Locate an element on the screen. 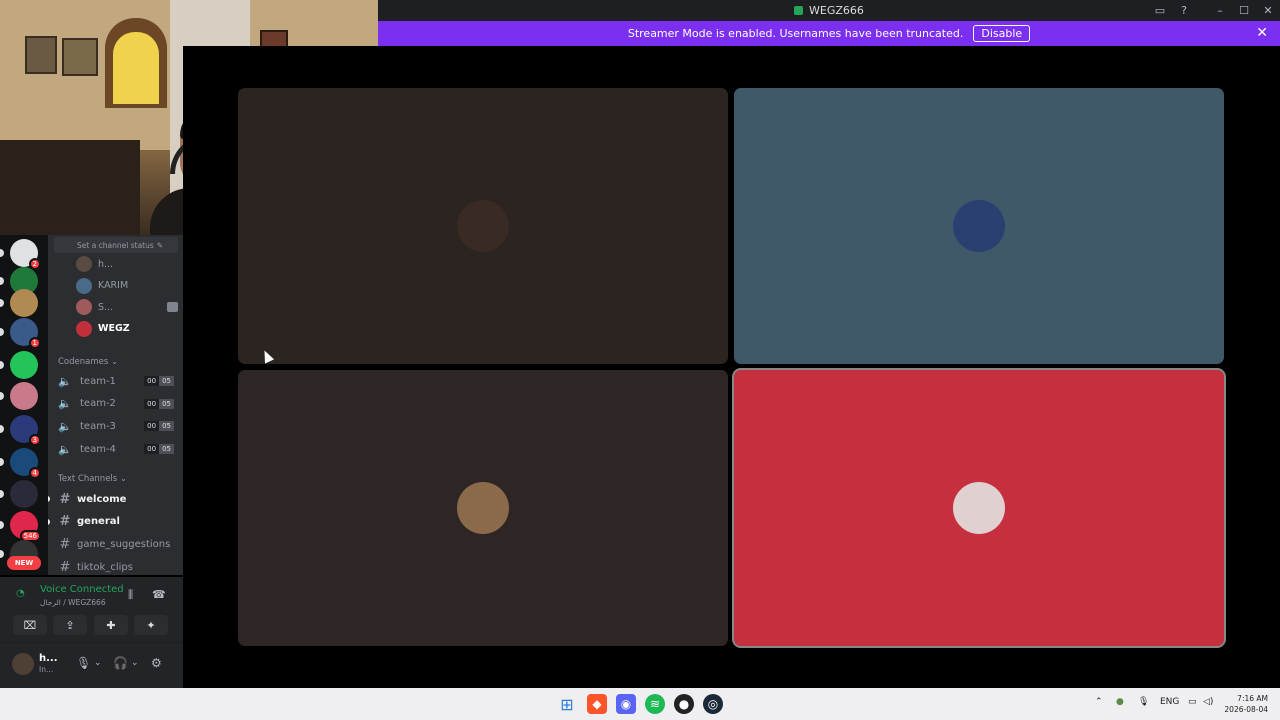  voice-member: WEGZ is located at coordinates (126, 329).